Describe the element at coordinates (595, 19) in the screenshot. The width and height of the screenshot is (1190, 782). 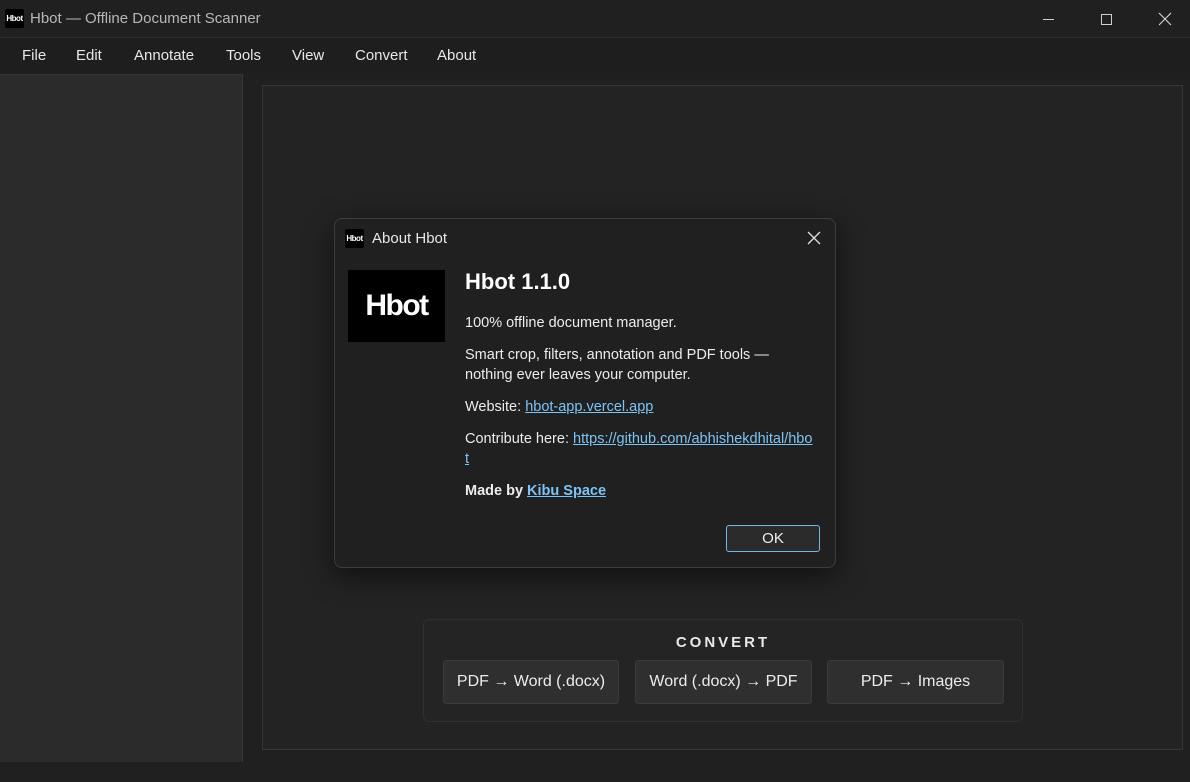
I see `title-bar: Hbot Hbot — Offline Document Scanner` at that location.